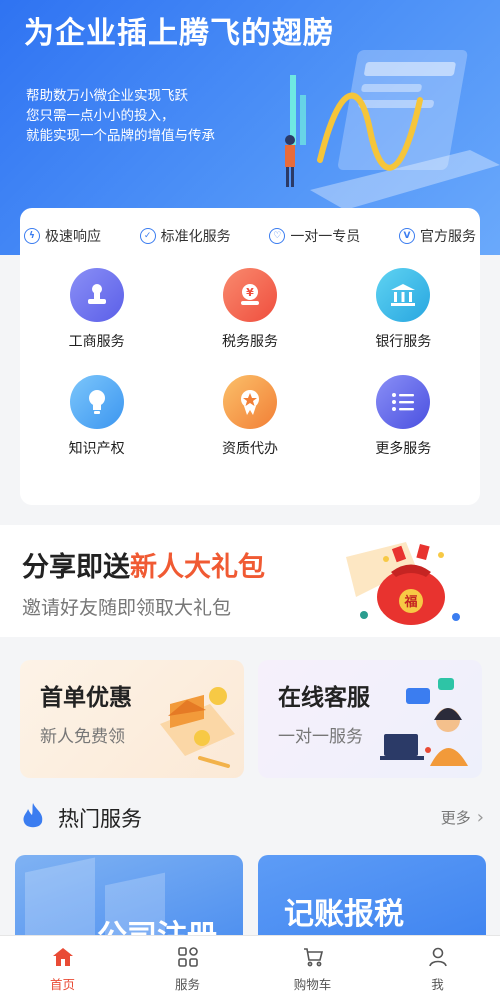 The width and height of the screenshot is (500, 1000). I want to click on feature-item: ϟ 极速响应, so click(62, 236).